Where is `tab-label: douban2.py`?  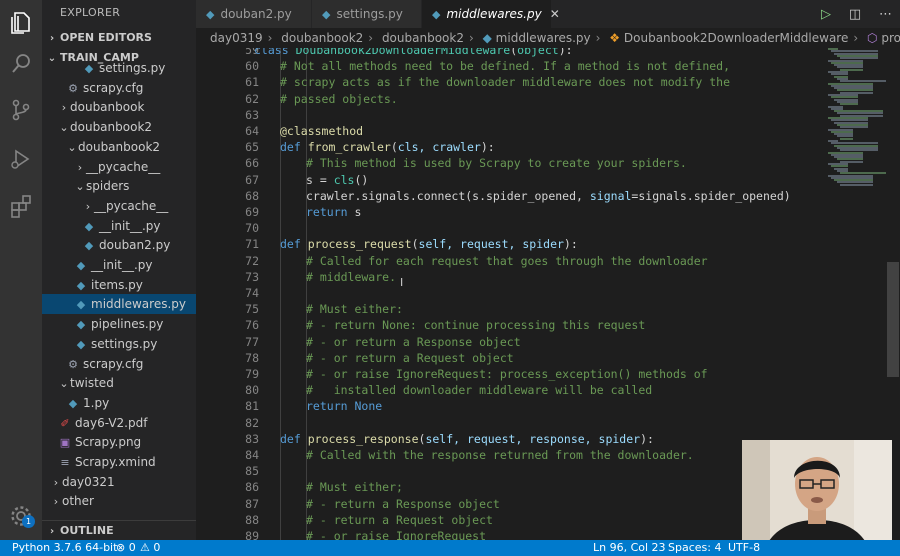 tab-label: douban2.py is located at coordinates (256, 14).